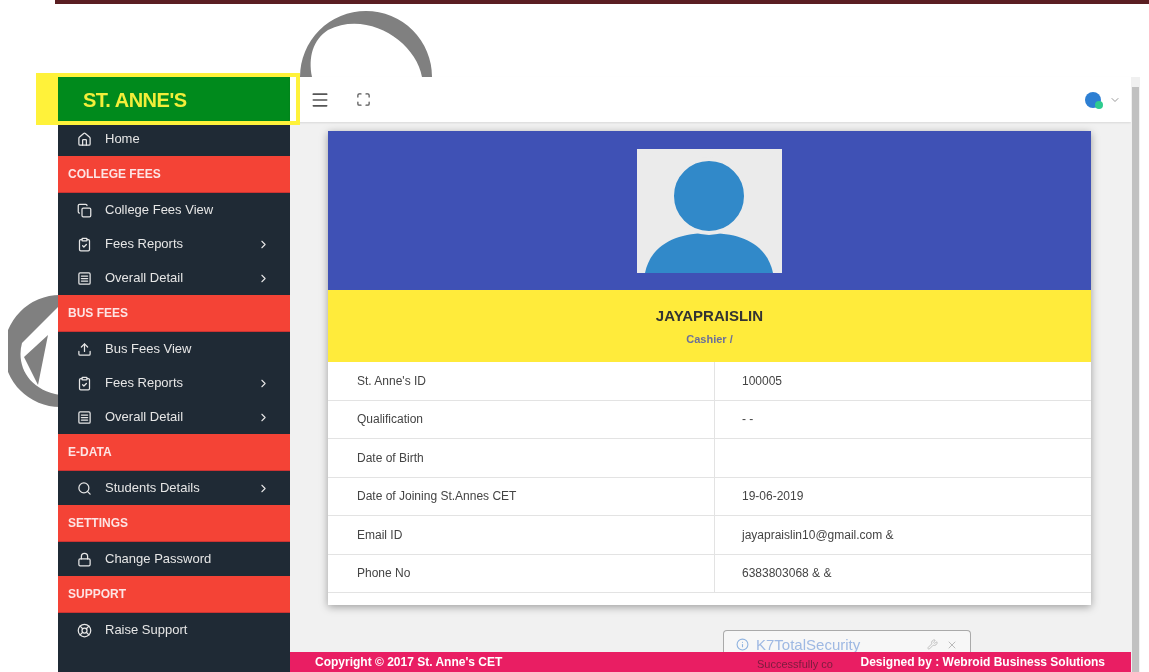 The image size is (1149, 672). Describe the element at coordinates (174, 488) in the screenshot. I see `sidebar-item: Students Details` at that location.